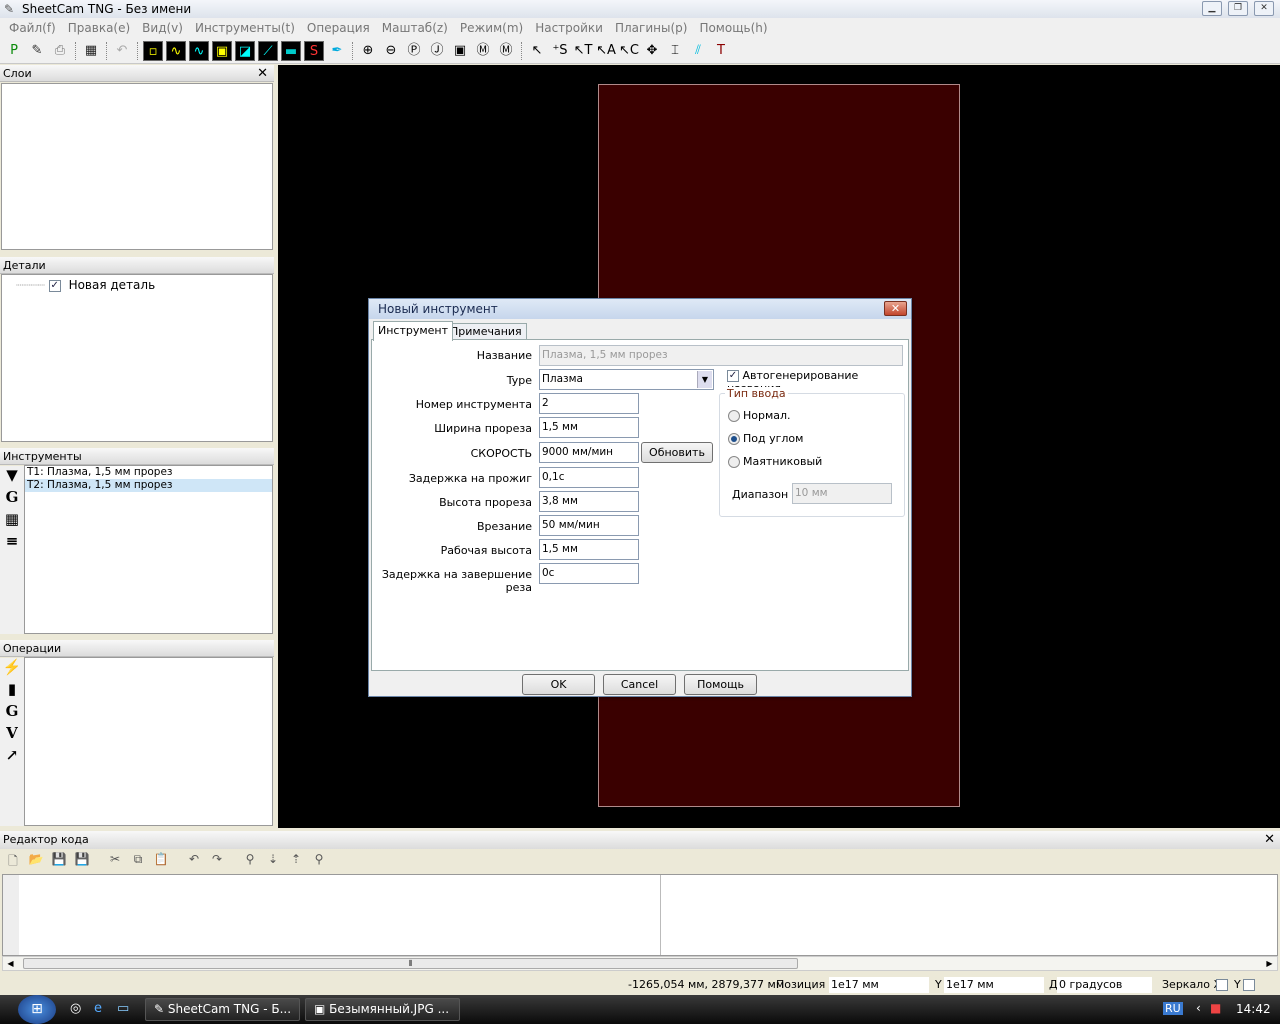 The width and height of the screenshot is (1280, 1024). Describe the element at coordinates (12, 669) in the screenshot. I see `plasma-op-icon: ⚡` at that location.